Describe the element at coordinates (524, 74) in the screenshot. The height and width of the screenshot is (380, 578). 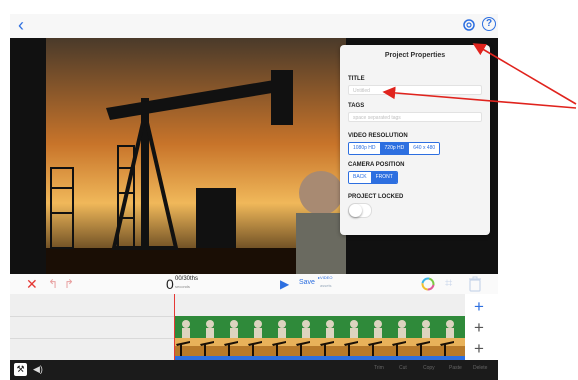
I see `arrow-to-gear` at that location.